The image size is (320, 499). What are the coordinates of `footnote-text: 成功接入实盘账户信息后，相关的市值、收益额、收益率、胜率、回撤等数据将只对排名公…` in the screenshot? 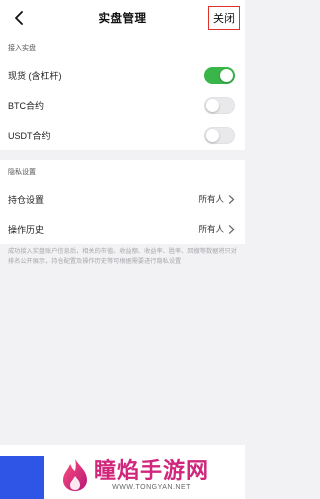 It's located at (122, 256).